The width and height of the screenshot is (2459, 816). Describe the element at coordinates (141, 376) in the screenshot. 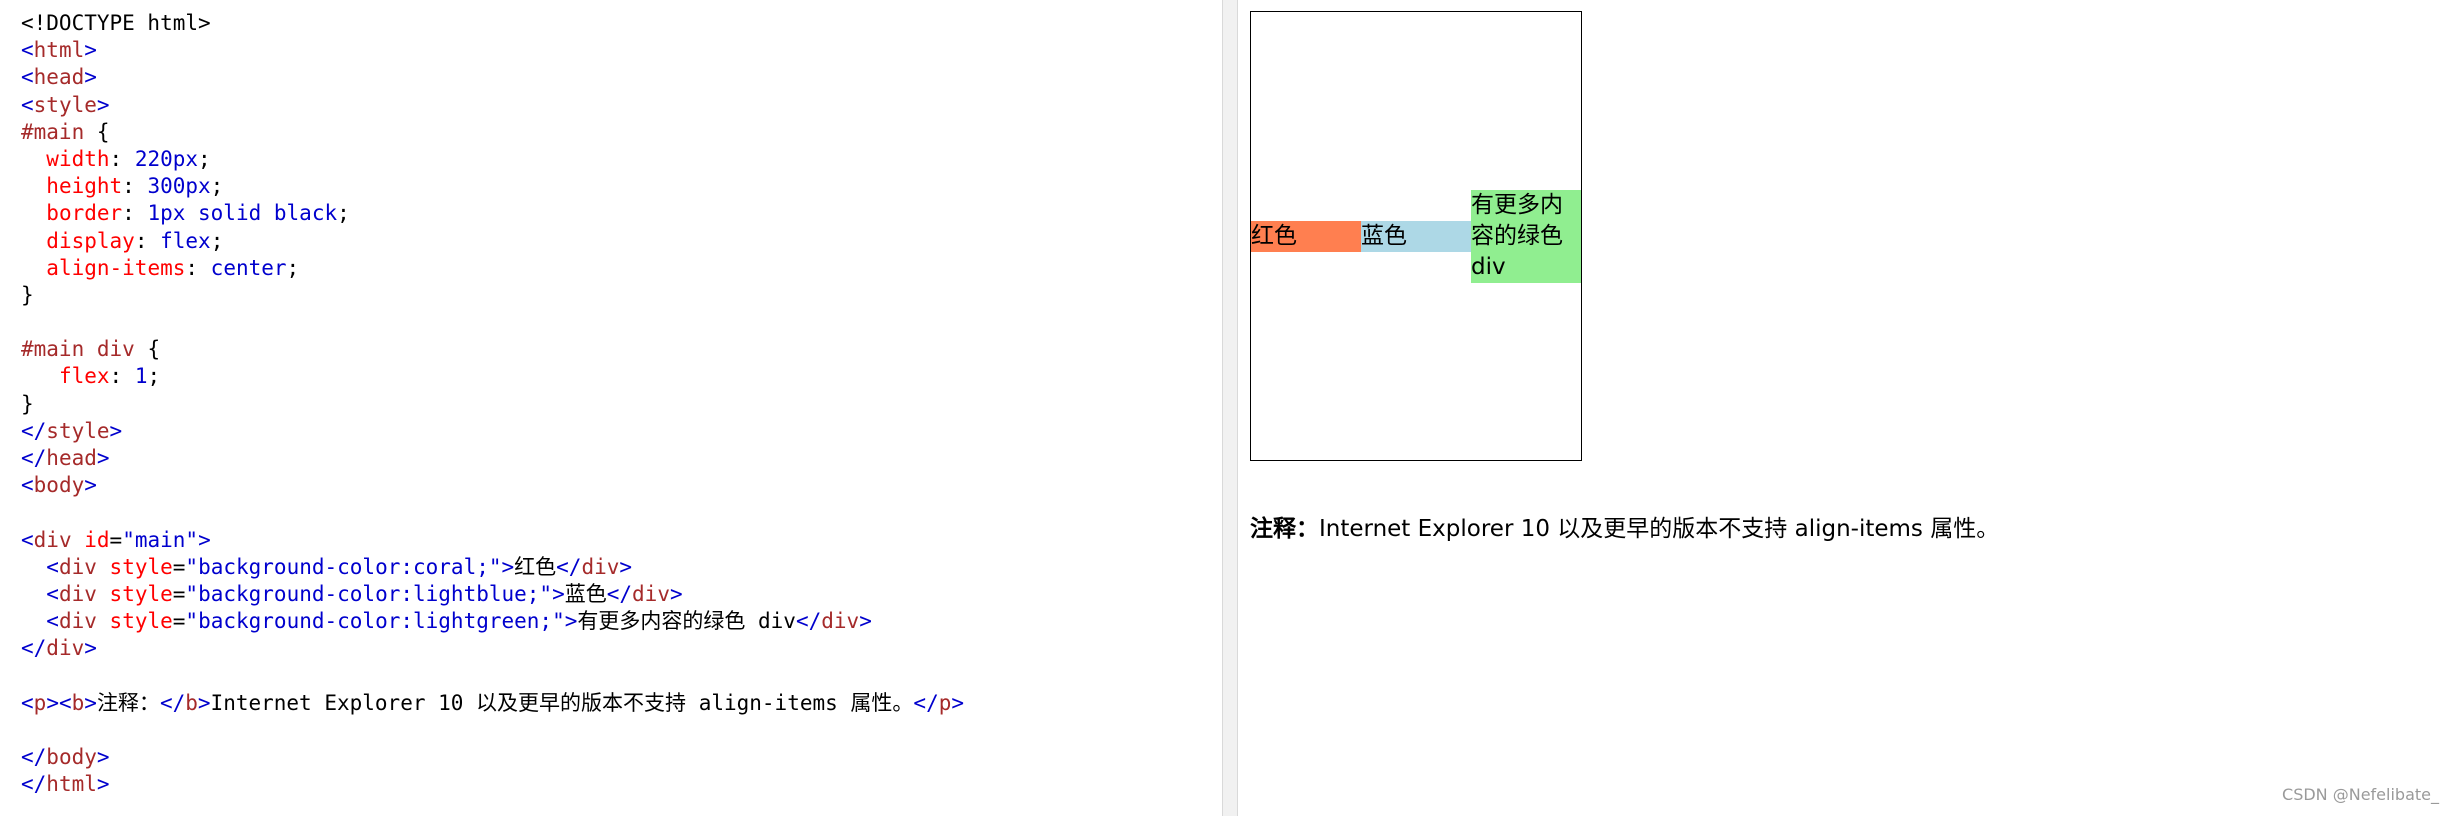

I see `code-token: 1` at that location.